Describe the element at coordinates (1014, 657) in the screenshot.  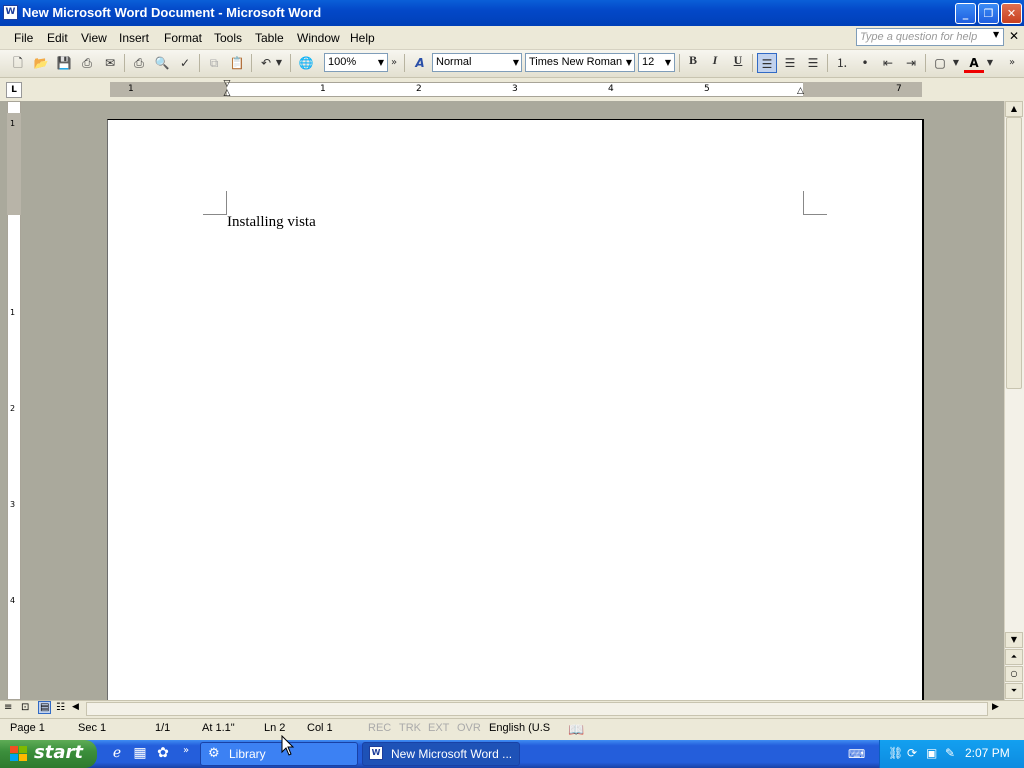
I see `previous-page-icon: ⏶` at that location.